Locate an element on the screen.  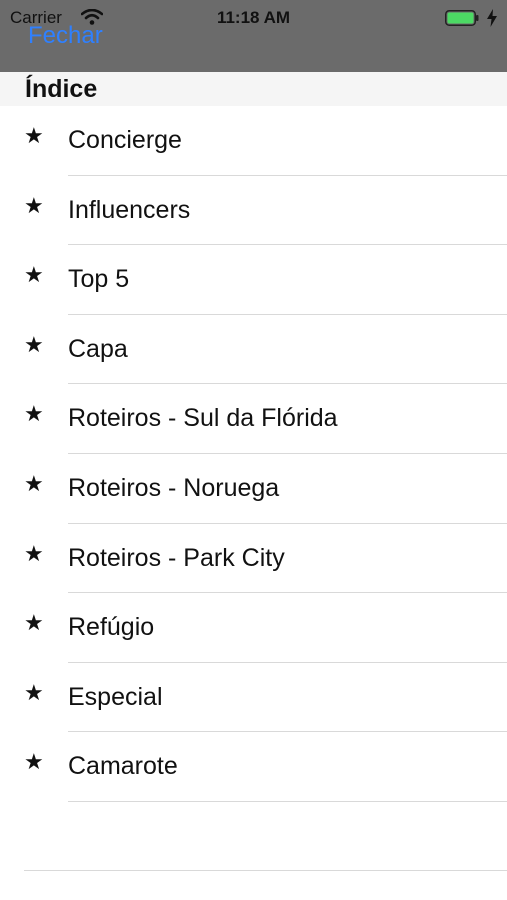
list-item-label: Capa is located at coordinates (98, 348).